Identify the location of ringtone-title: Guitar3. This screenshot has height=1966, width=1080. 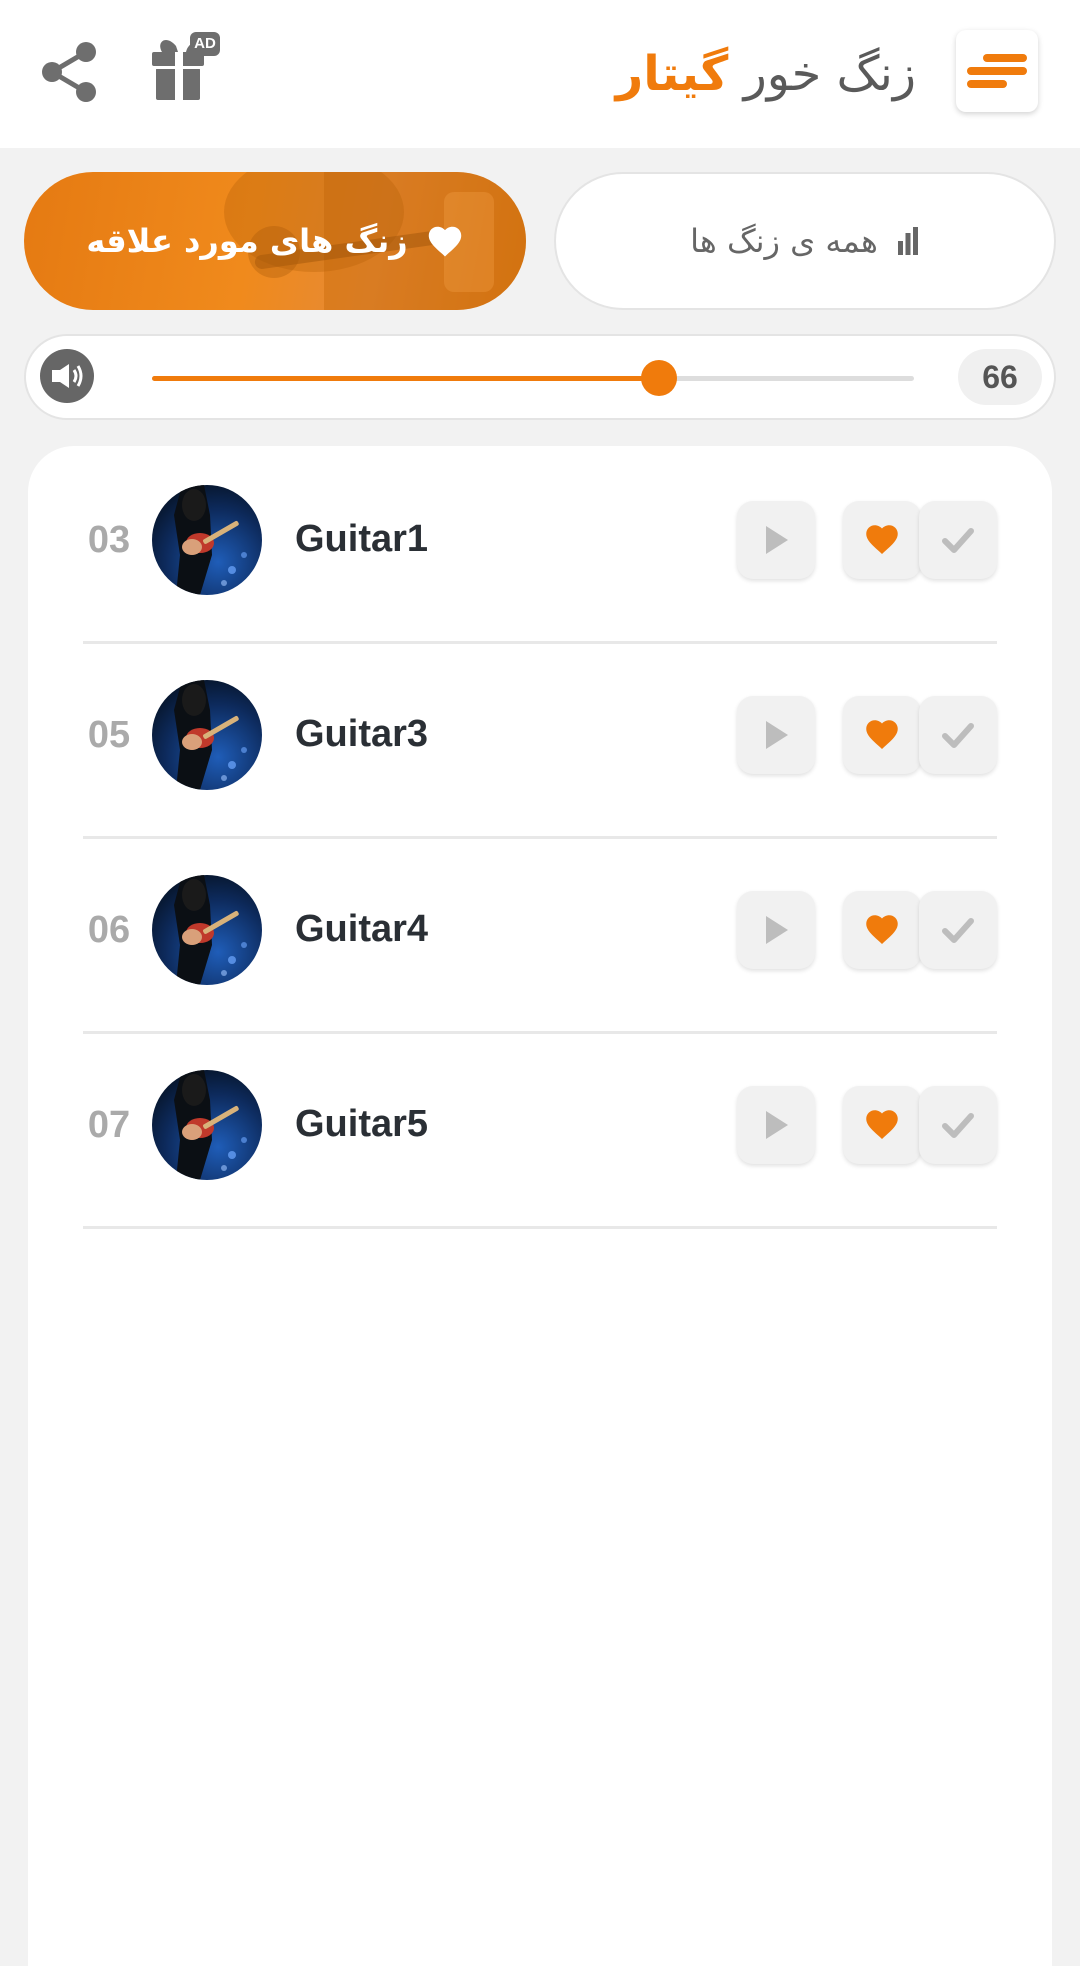
(362, 734).